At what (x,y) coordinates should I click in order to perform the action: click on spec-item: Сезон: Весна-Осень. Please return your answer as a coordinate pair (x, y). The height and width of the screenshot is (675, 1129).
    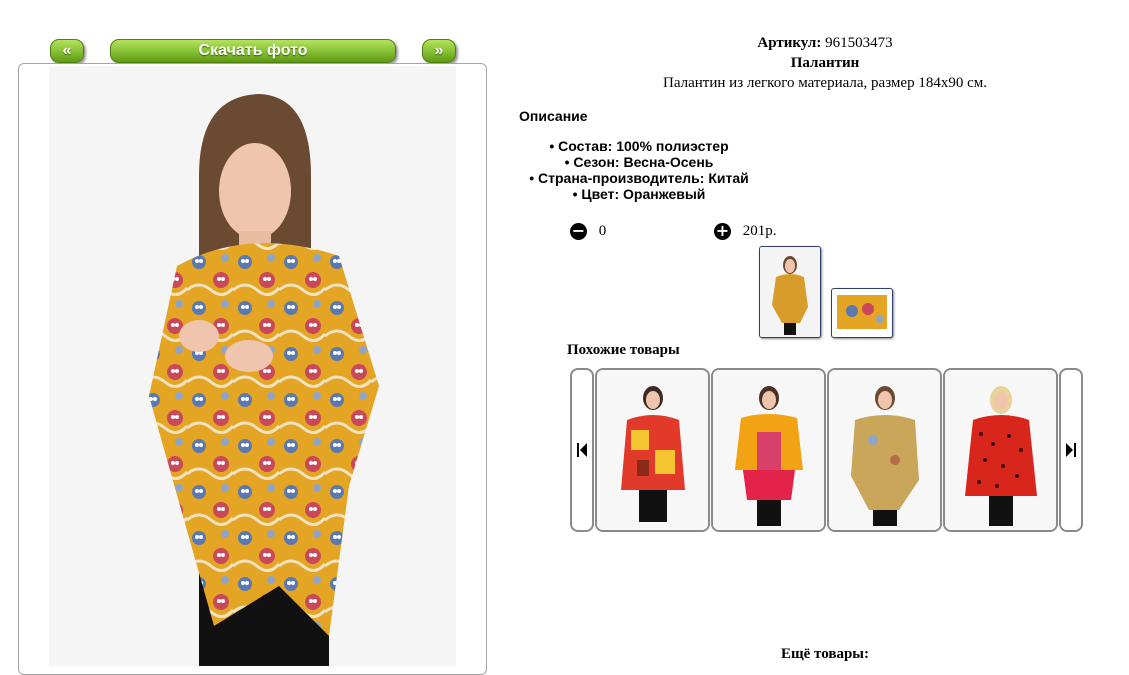
    Looking at the image, I should click on (639, 162).